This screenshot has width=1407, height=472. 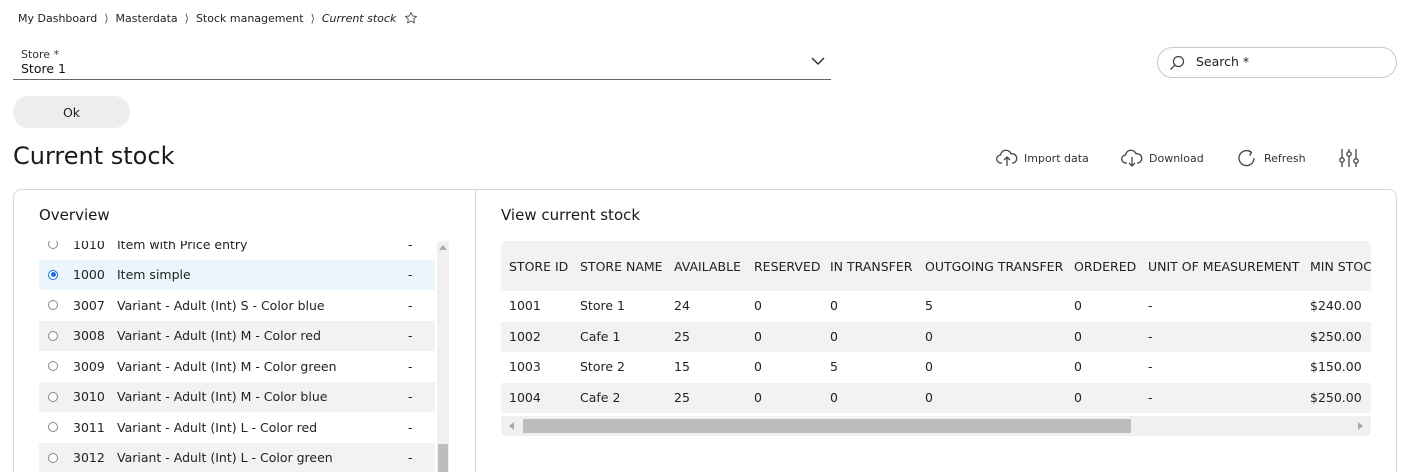 I want to click on column-header: MIN STOC, so click(x=1340, y=266).